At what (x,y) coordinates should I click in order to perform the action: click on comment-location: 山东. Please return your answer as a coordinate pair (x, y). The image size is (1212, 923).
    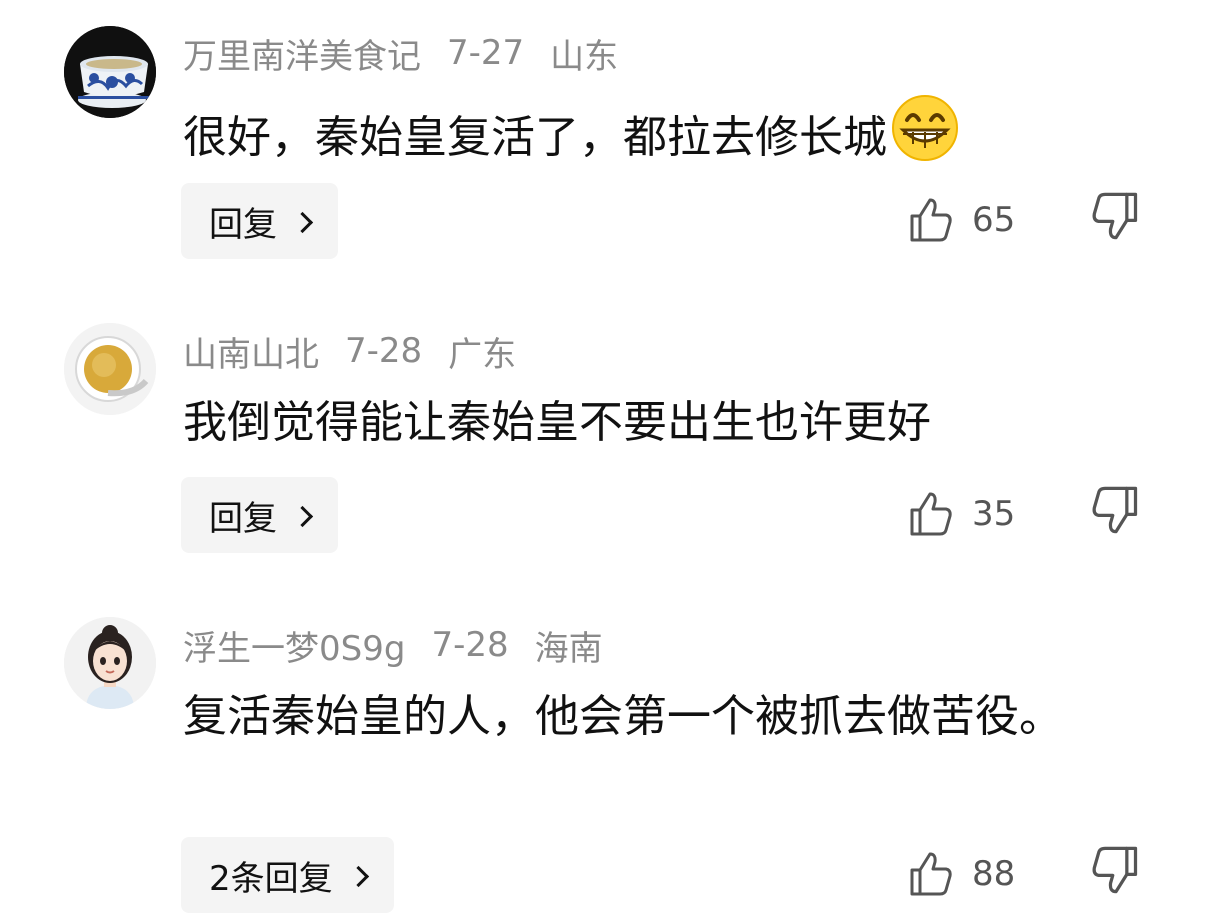
    Looking at the image, I should click on (584, 56).